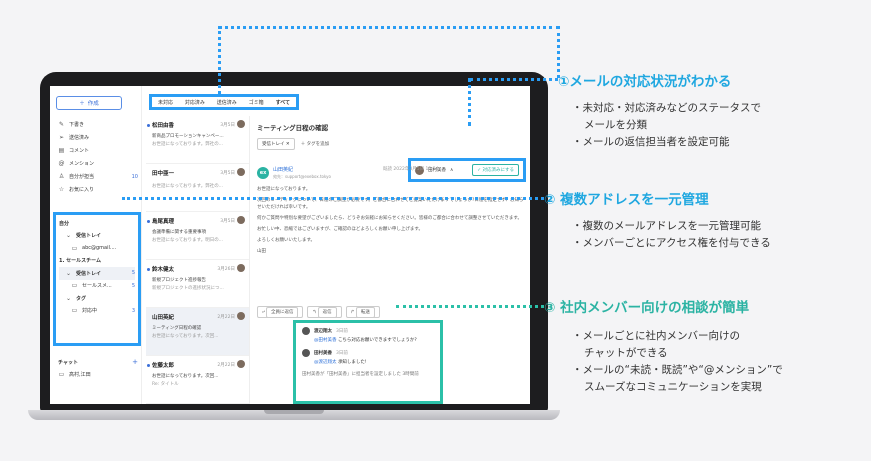 The height and width of the screenshot is (461, 871). What do you see at coordinates (97, 311) in the screenshot?
I see `account-tree-item: ▭ 対応中 3` at bounding box center [97, 311].